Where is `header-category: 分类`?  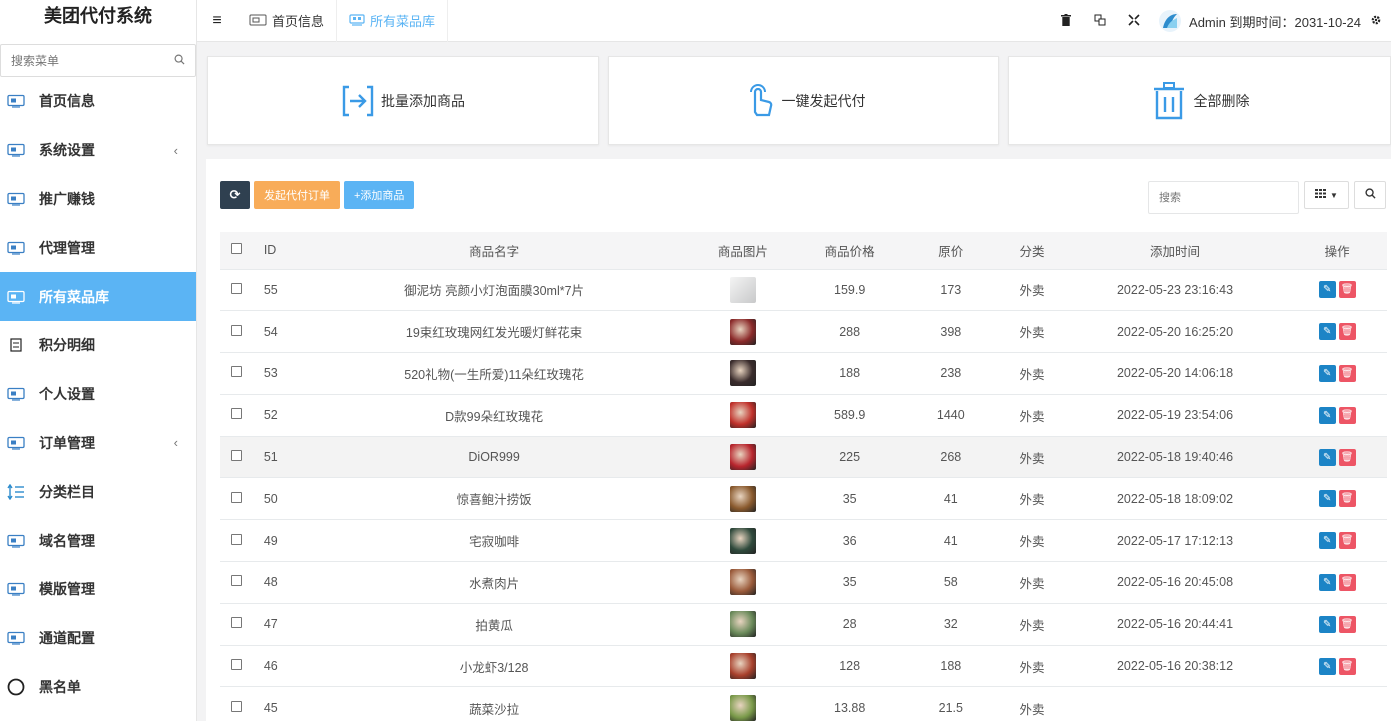
header-category: 分类 is located at coordinates (1031, 250).